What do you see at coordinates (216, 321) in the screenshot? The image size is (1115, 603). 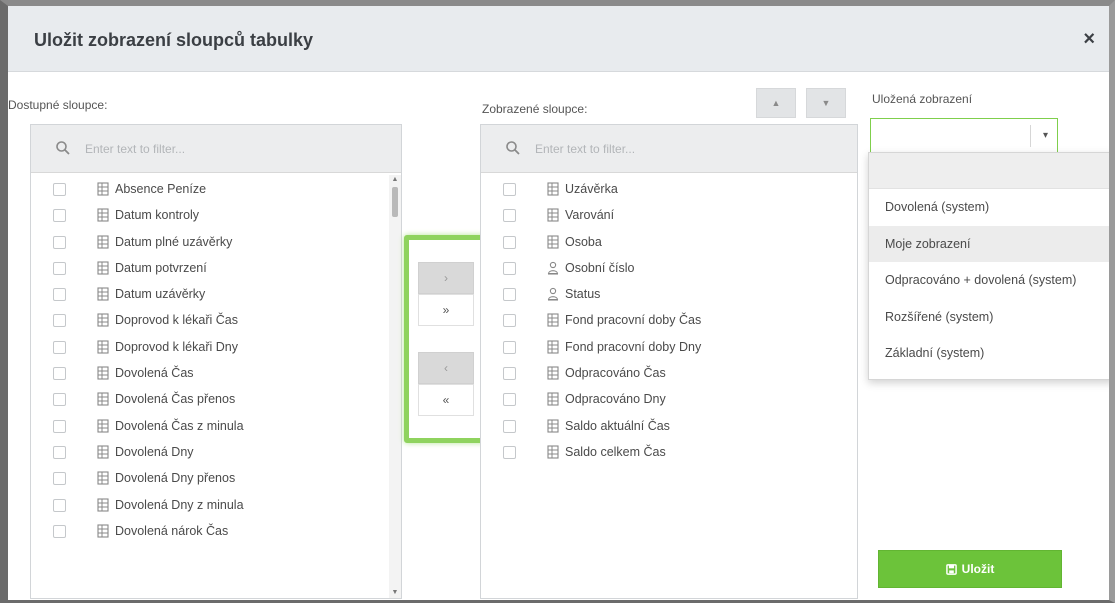 I see `list-item: Doprovod k lékaři Čas` at bounding box center [216, 321].